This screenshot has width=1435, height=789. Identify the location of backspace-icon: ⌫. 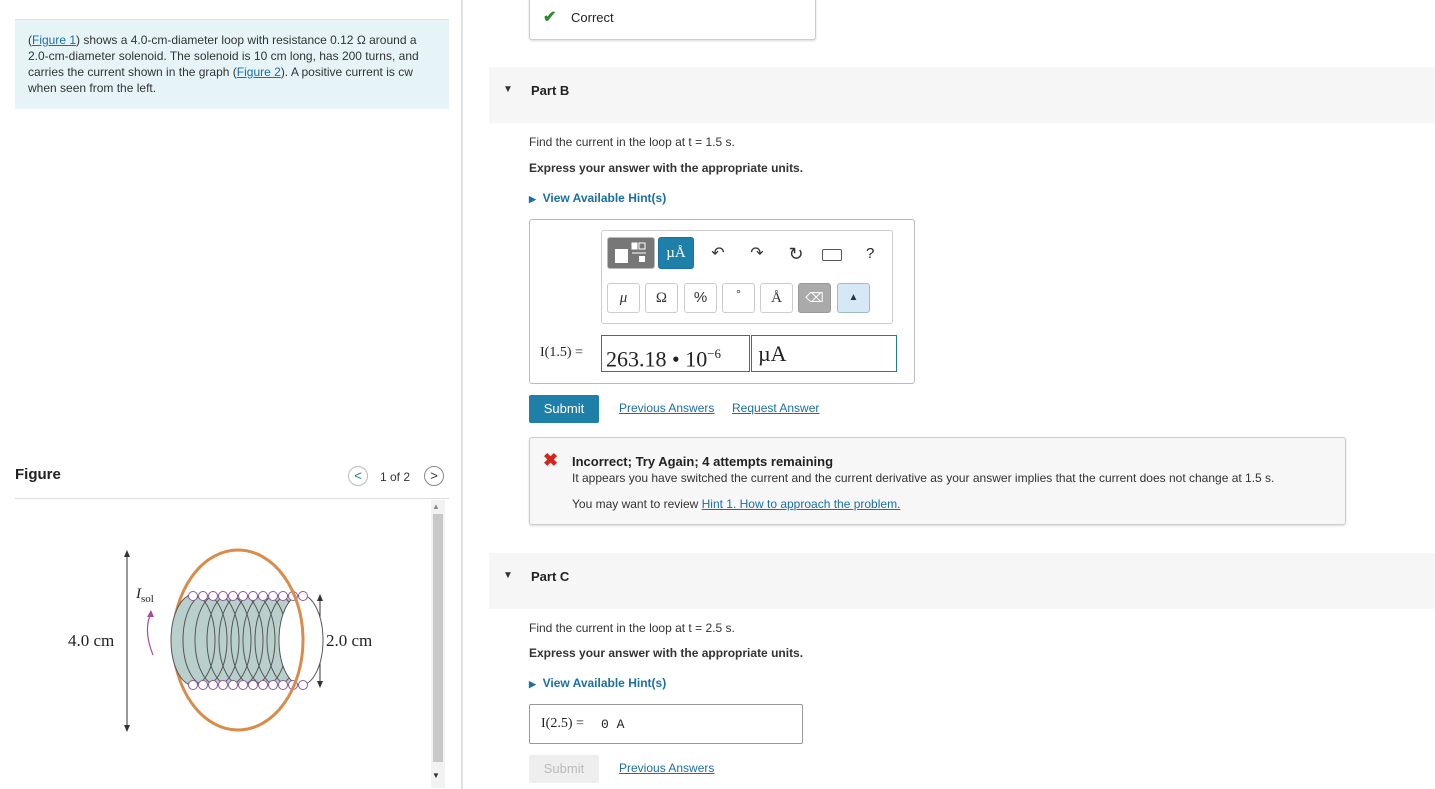
(814, 297).